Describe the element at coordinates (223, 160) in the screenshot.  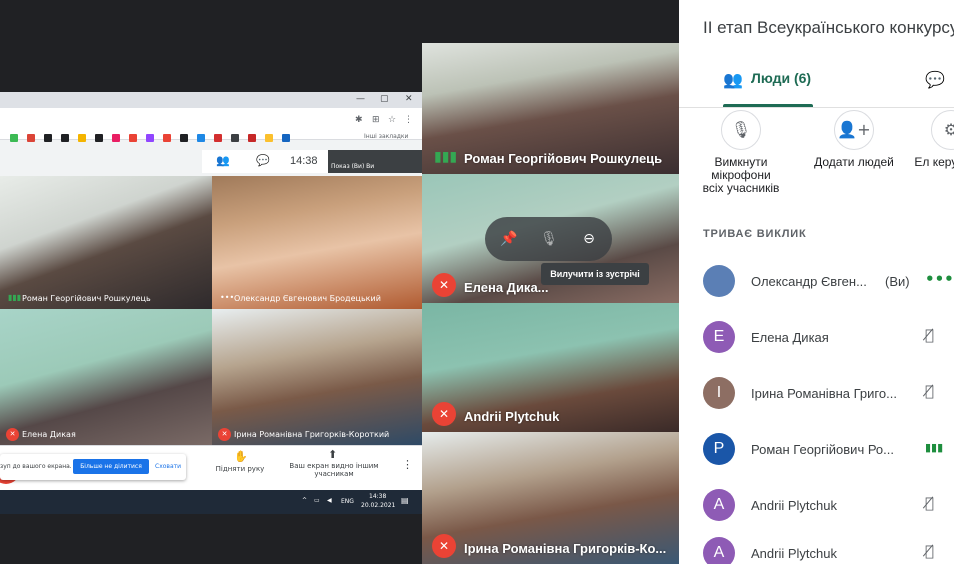
I see `people-icon: 👥` at that location.